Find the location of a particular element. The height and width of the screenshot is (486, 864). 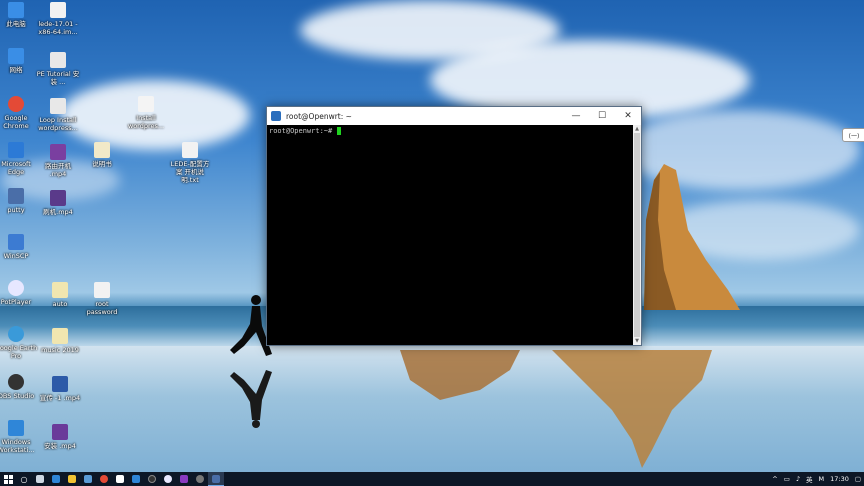

desktop-icon-router-video: 路由开机 .mp4 is located at coordinates (58, 161).